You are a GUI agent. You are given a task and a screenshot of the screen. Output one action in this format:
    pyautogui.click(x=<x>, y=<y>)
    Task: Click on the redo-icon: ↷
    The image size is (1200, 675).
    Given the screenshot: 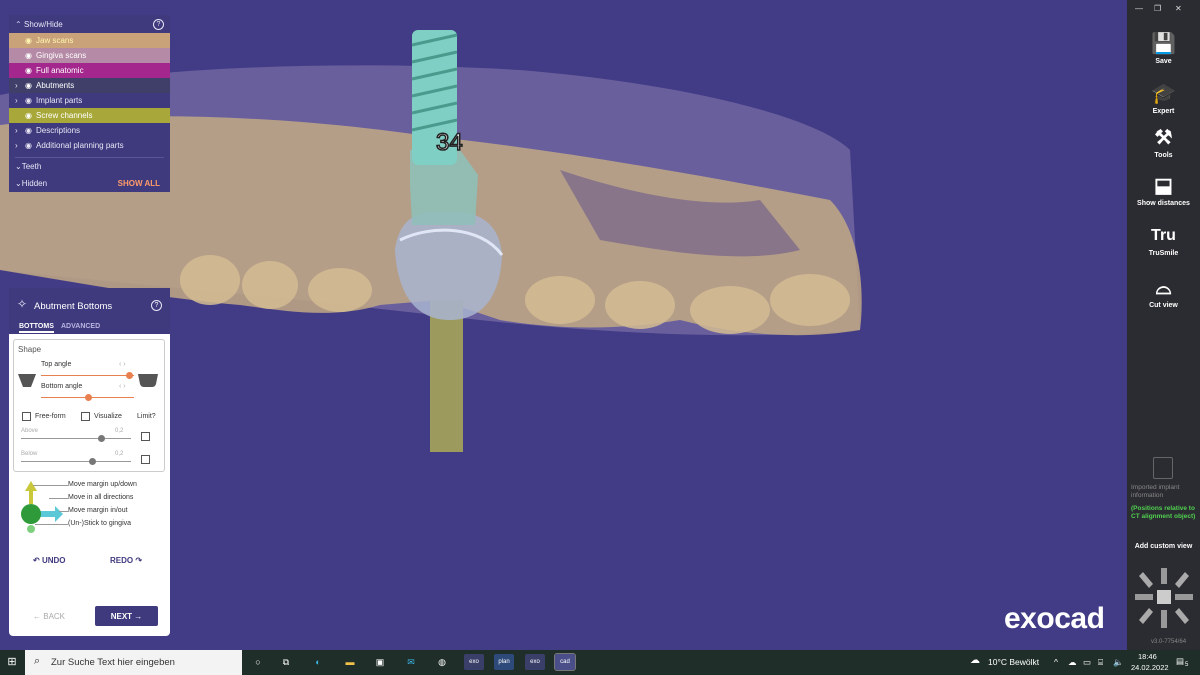 What is the action you would take?
    pyautogui.click(x=138, y=560)
    